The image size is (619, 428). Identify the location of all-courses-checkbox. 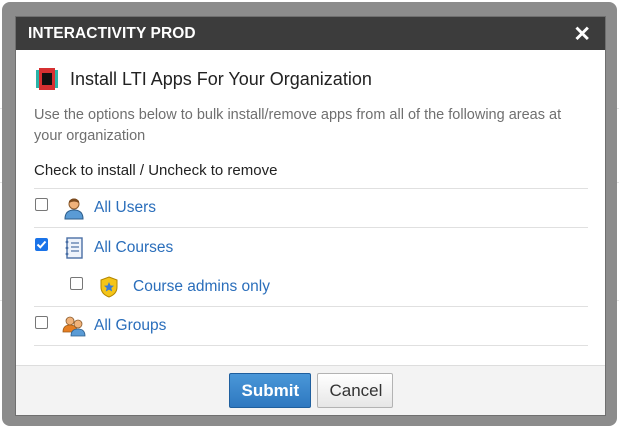
(41, 244).